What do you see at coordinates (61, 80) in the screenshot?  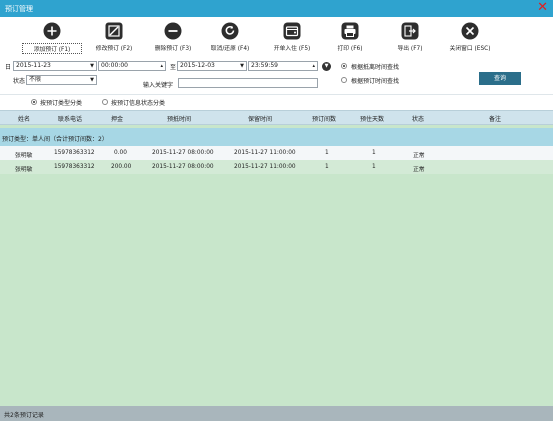 I see `status-select: 不限 ▼` at bounding box center [61, 80].